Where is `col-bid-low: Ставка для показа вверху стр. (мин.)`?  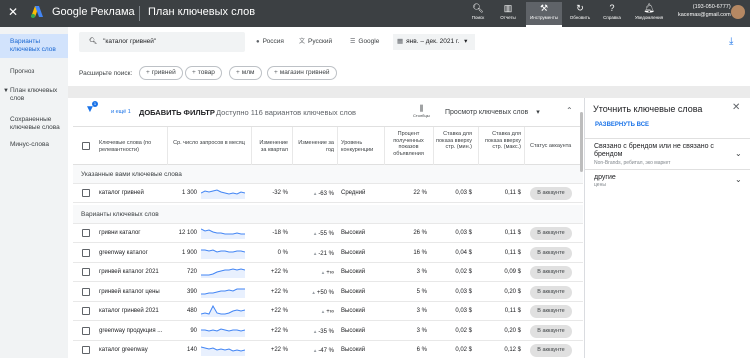
col-bid-low: Ставка для показа вверху стр. (мин.) is located at coordinates (454, 141).